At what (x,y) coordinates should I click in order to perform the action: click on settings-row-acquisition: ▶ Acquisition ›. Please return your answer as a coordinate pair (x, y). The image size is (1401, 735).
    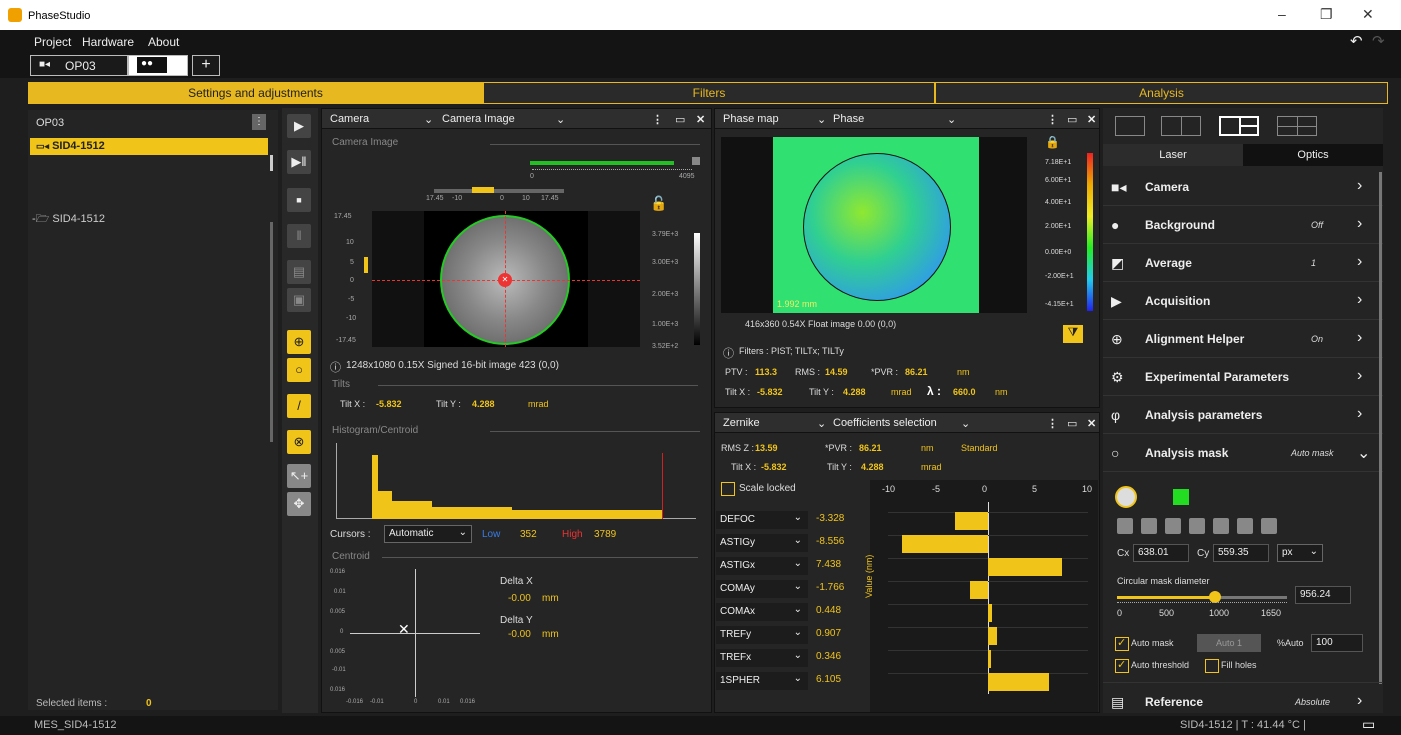
    Looking at the image, I should click on (1243, 301).